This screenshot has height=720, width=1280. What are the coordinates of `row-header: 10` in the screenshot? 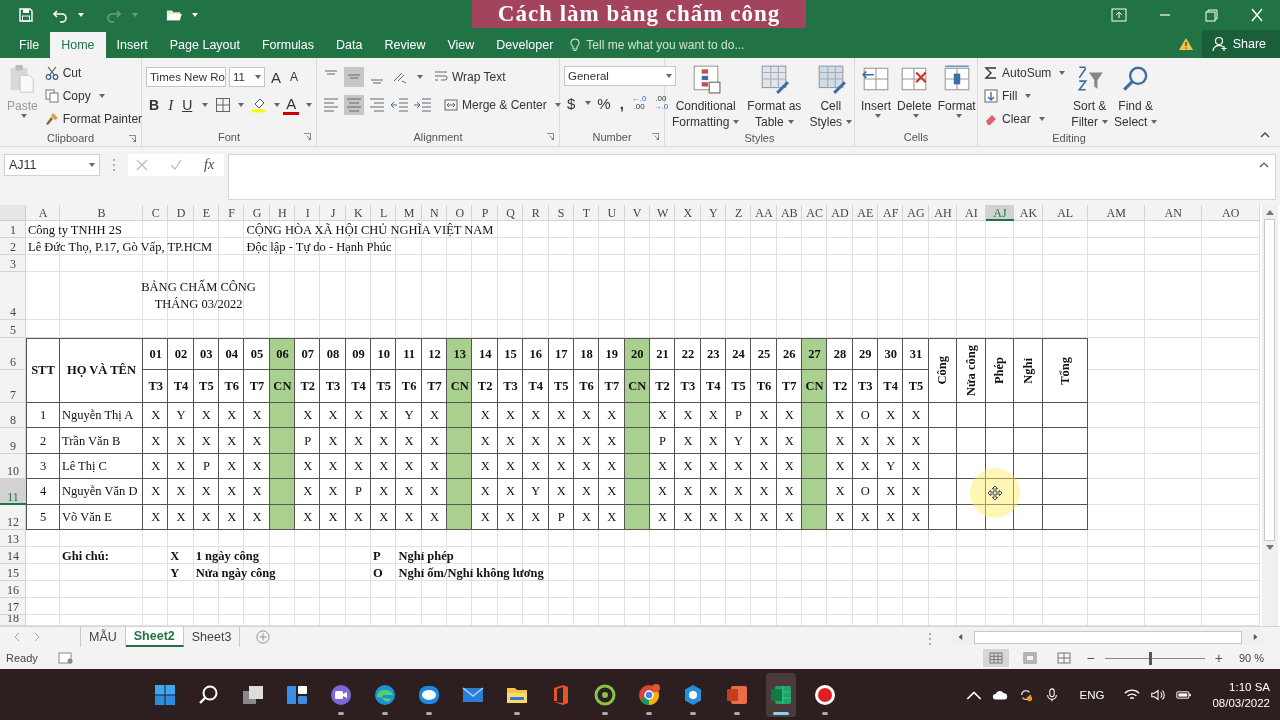 It's located at (13, 466).